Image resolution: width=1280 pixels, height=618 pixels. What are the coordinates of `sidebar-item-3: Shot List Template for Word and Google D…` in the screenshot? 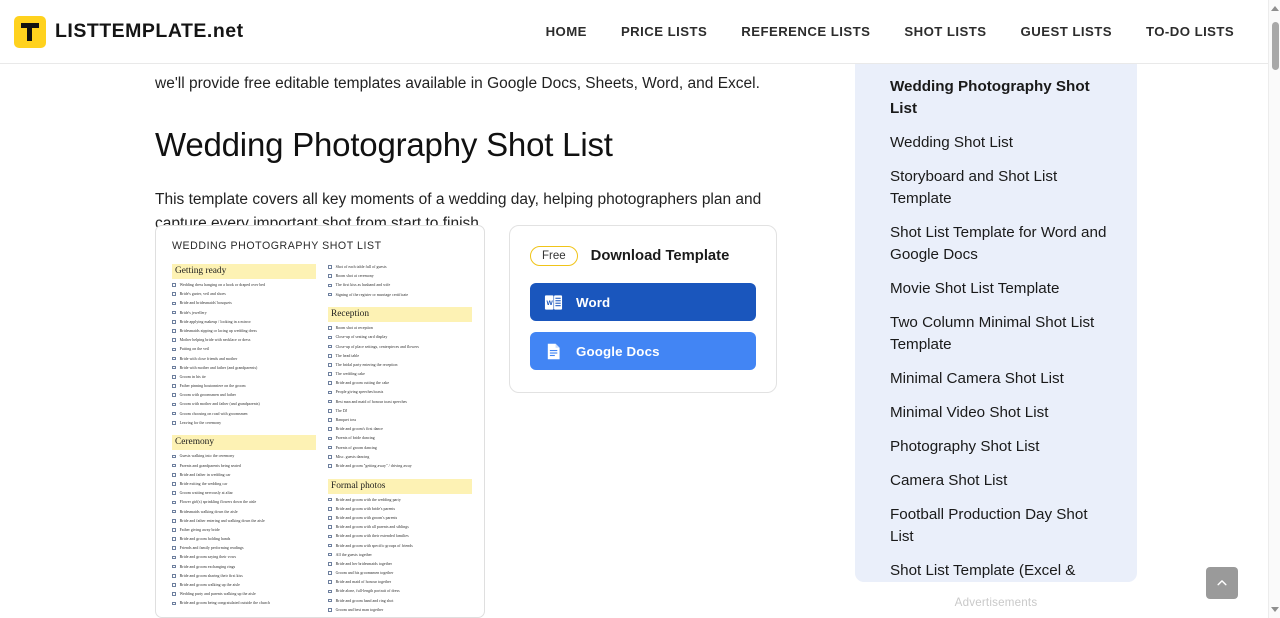 It's located at (996, 244).